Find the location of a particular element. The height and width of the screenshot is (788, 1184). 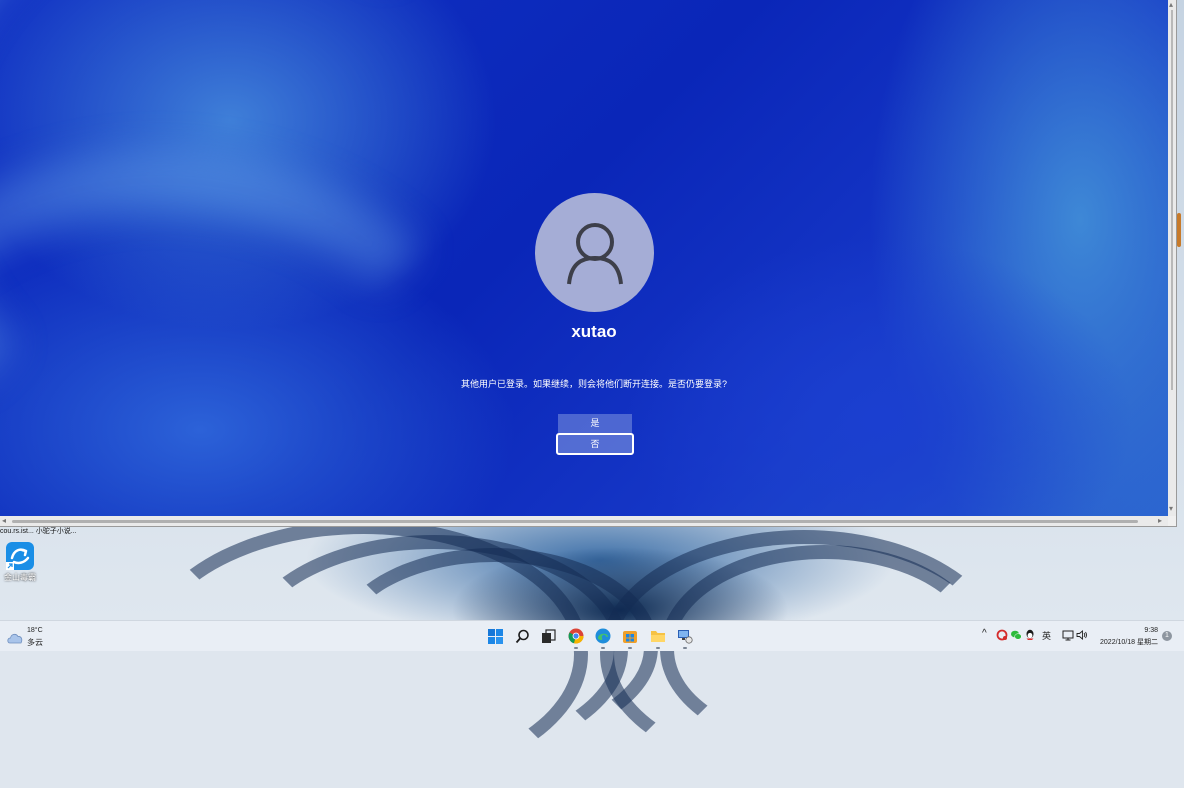

clock-time: 9:38 is located at coordinates (1147, 630).